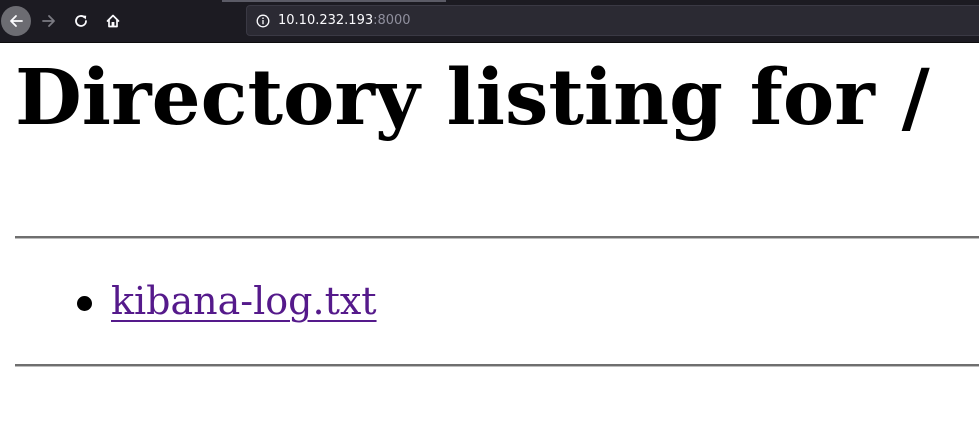  What do you see at coordinates (326, 20) in the screenshot?
I see `url-host: 10.10.232.193` at bounding box center [326, 20].